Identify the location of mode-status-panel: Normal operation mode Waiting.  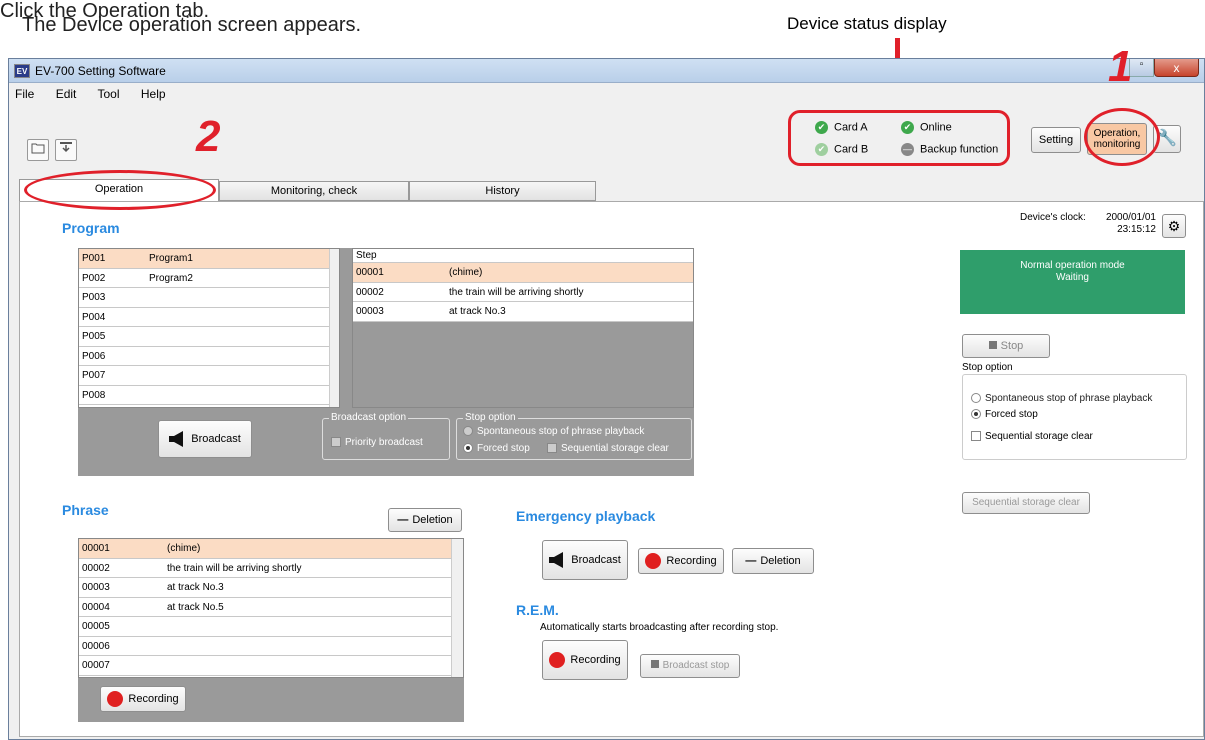
(1072, 282).